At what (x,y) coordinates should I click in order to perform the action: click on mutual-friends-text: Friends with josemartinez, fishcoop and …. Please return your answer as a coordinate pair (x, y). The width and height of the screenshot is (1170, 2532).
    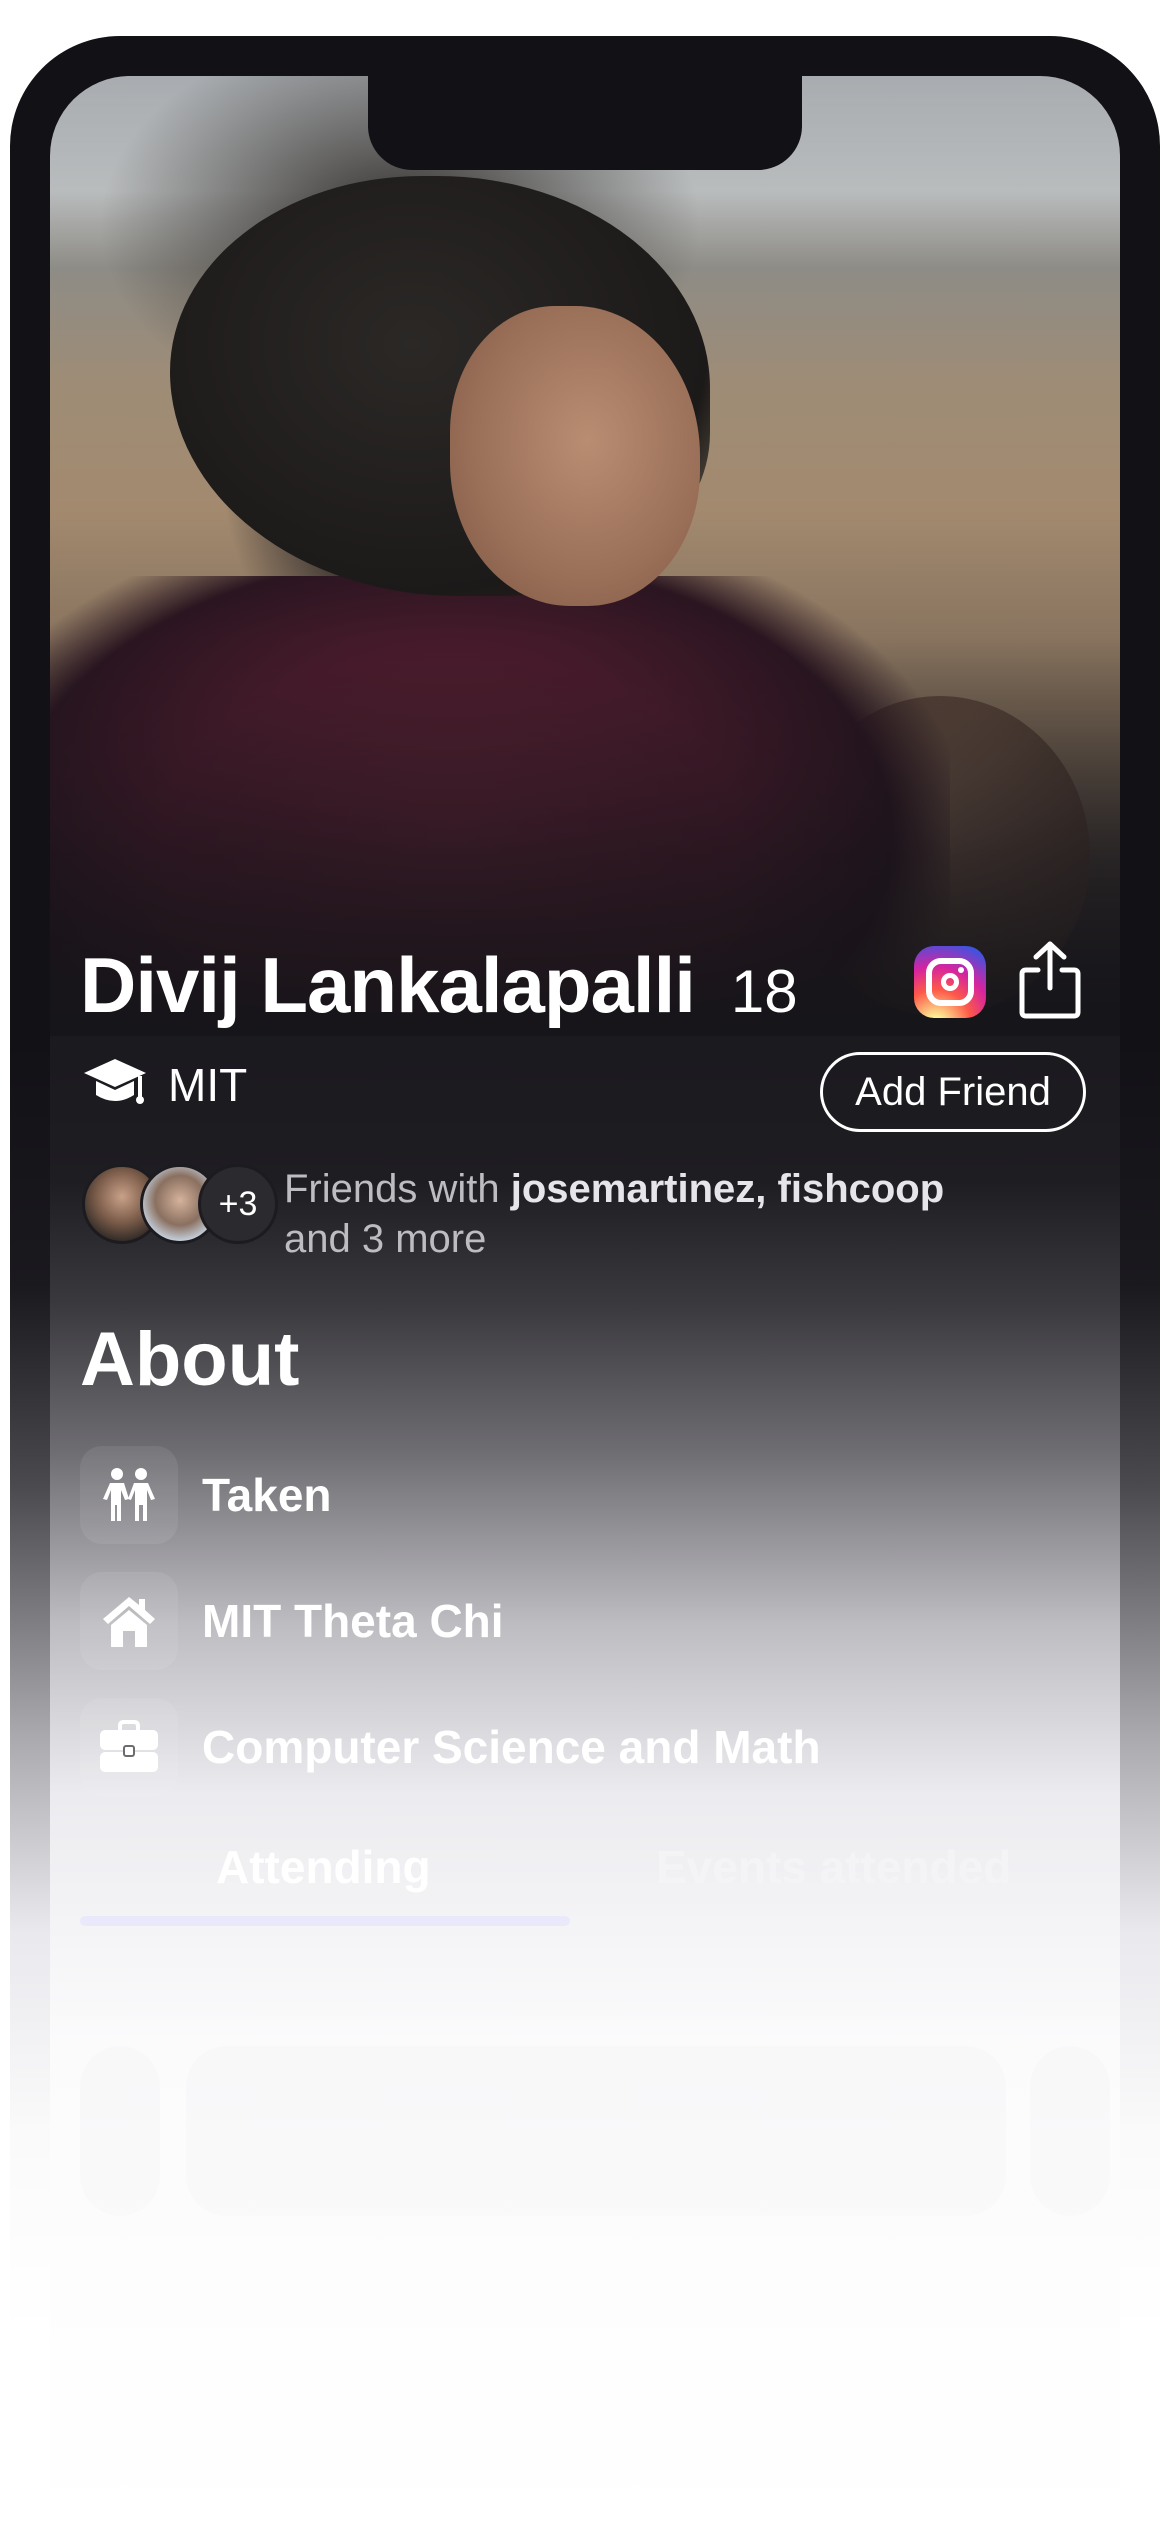
    Looking at the image, I should click on (614, 1214).